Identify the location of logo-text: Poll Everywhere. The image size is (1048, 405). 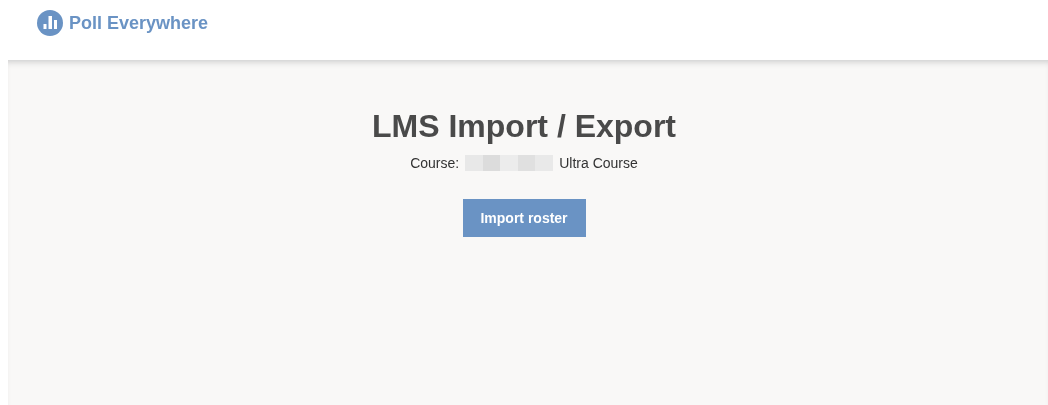
(139, 23).